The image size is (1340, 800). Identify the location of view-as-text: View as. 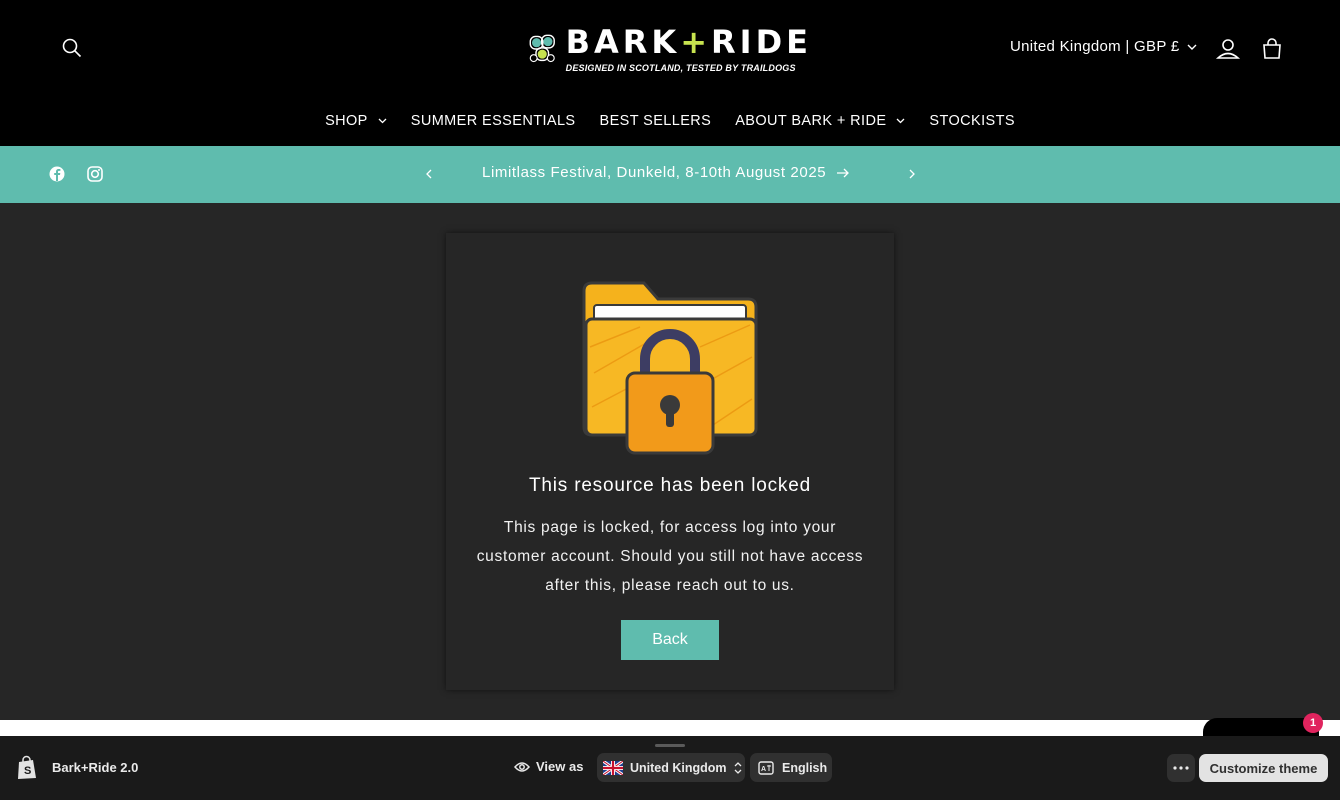
(560, 766).